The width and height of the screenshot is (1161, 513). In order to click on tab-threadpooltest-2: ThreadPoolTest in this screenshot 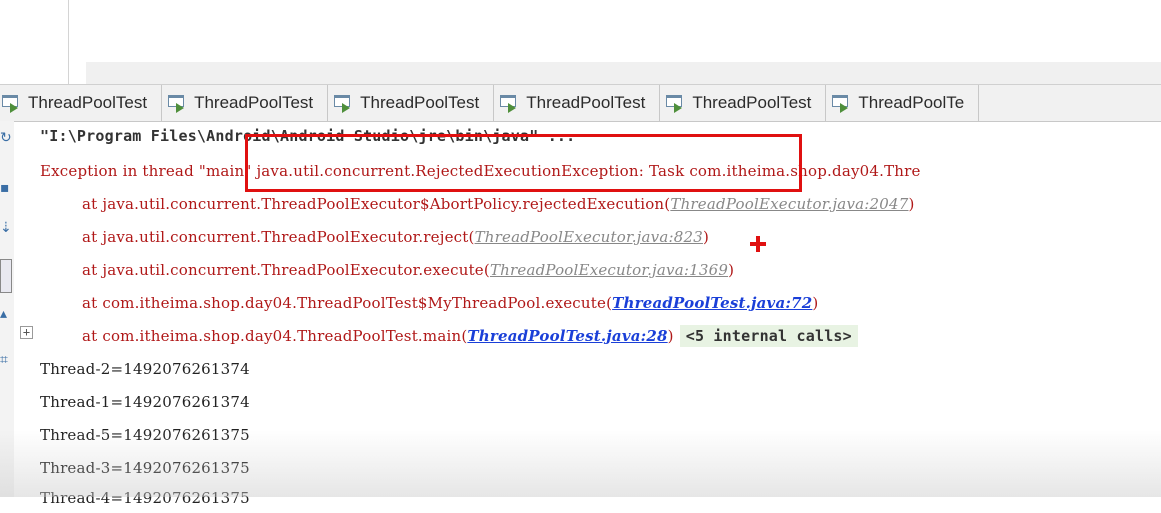, I will do `click(245, 103)`.